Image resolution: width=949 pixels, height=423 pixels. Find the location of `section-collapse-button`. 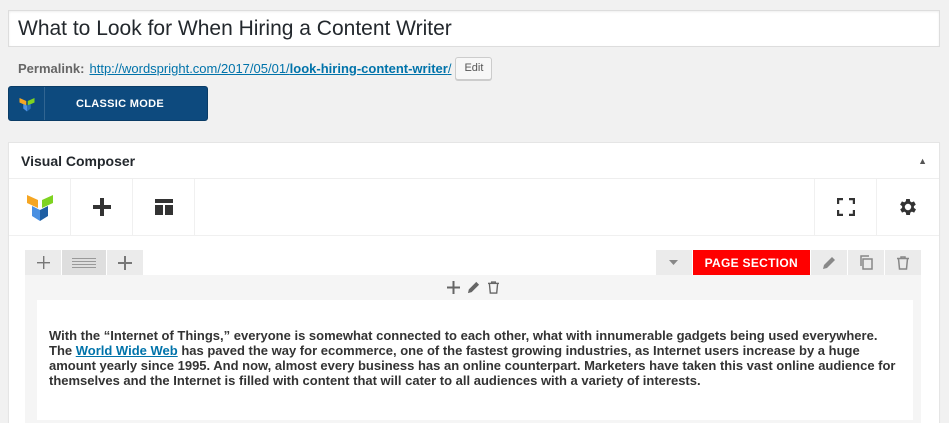

section-collapse-button is located at coordinates (673, 262).